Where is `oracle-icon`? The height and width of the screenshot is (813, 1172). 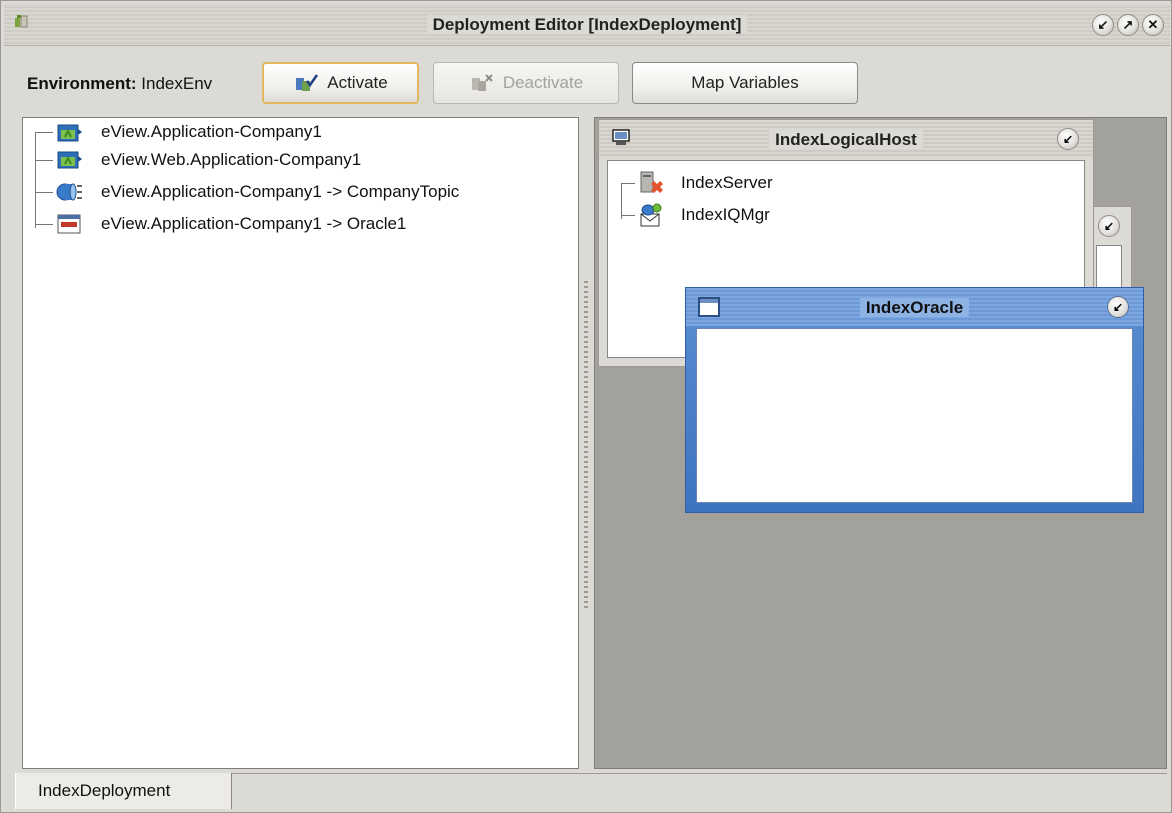
oracle-icon is located at coordinates (69, 224).